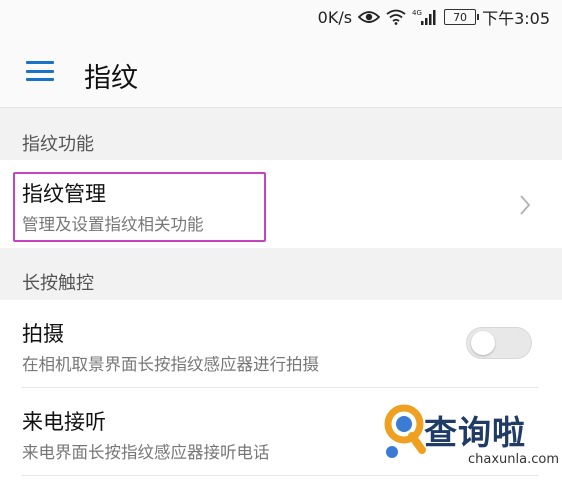 This screenshot has height=491, width=562. I want to click on section-header-long-press: 长按触控, so click(58, 283).